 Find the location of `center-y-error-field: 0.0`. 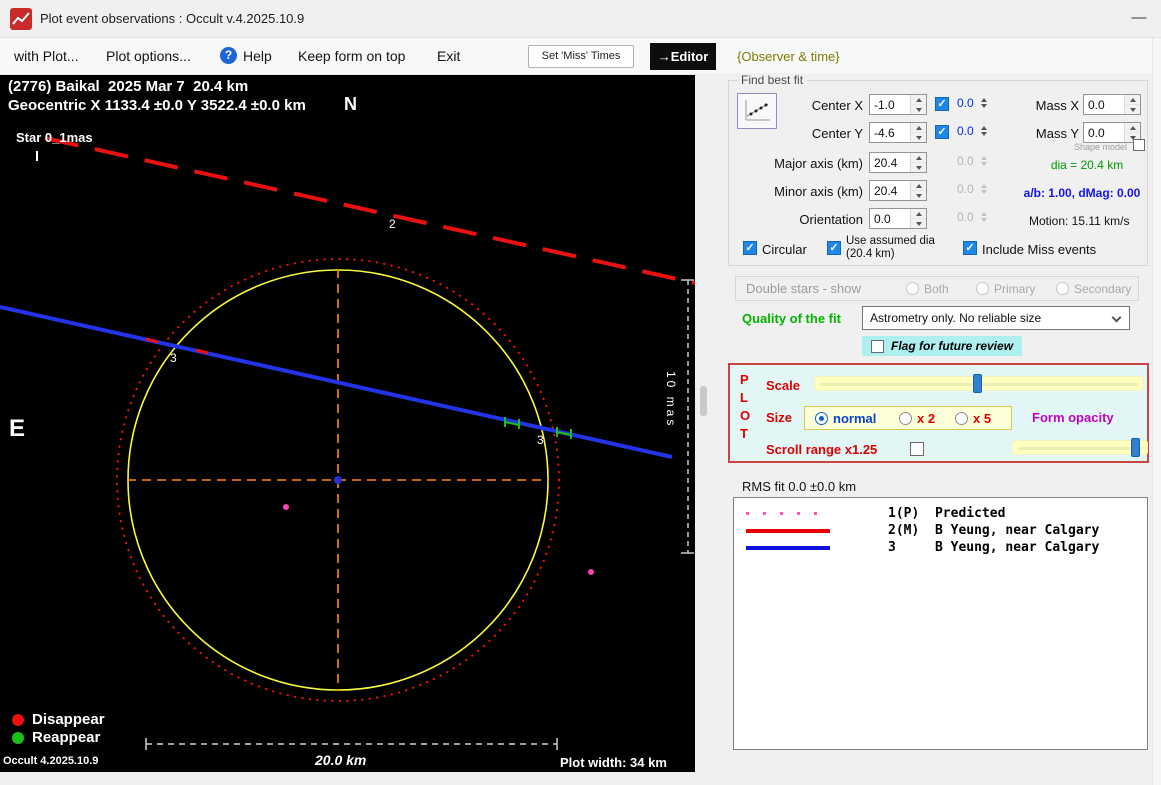

center-y-error-field: 0.0 is located at coordinates (972, 131).